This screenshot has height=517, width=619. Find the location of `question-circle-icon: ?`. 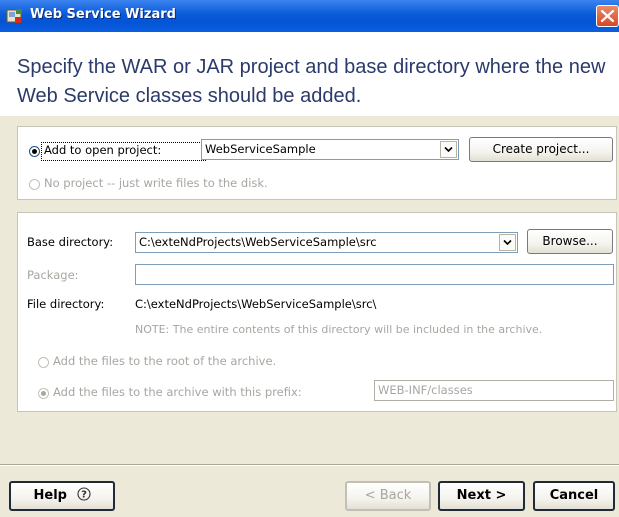

question-circle-icon: ? is located at coordinates (83, 494).